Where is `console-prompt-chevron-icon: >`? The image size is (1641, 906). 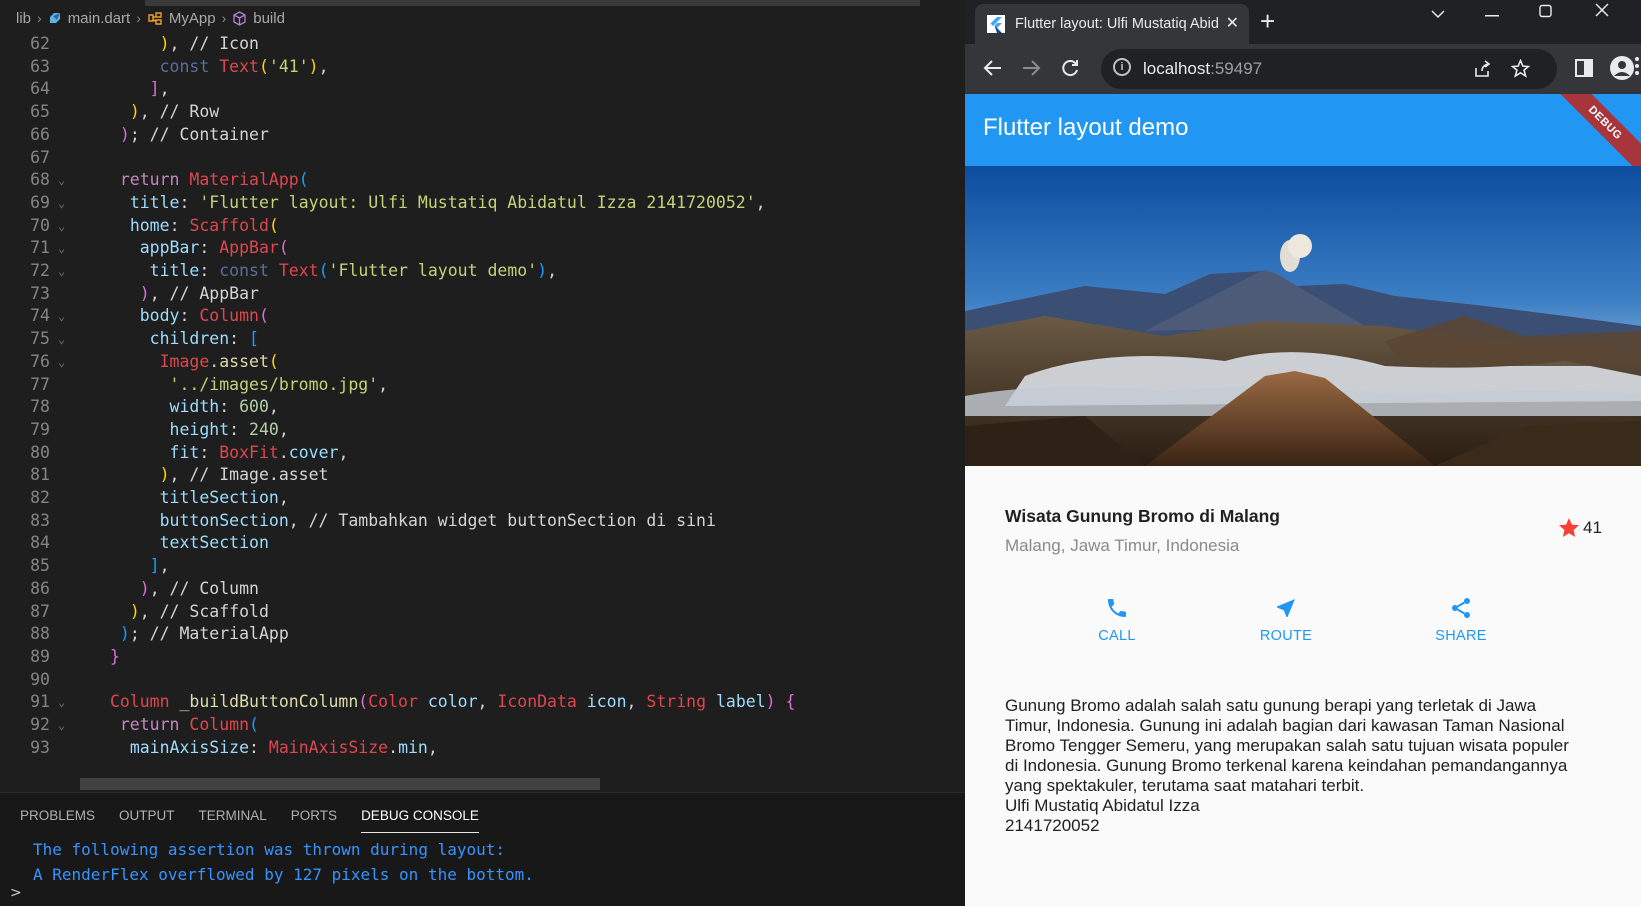 console-prompt-chevron-icon: > is located at coordinates (16, 893).